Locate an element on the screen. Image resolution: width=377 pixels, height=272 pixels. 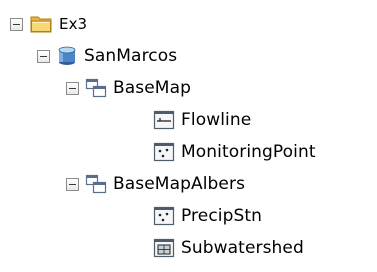
tree-node-monitoringpoint: MonitoringPoint is located at coordinates (234, 152).